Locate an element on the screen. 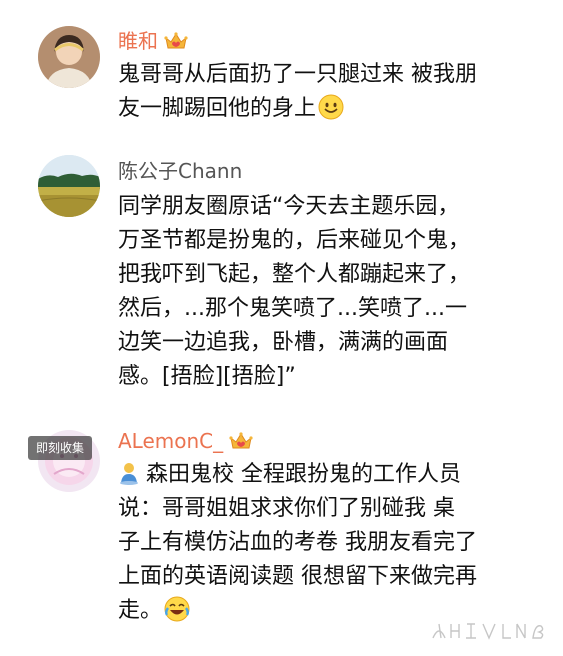 The height and width of the screenshot is (656, 563). comment-header: ALemonC_ is located at coordinates (185, 441).